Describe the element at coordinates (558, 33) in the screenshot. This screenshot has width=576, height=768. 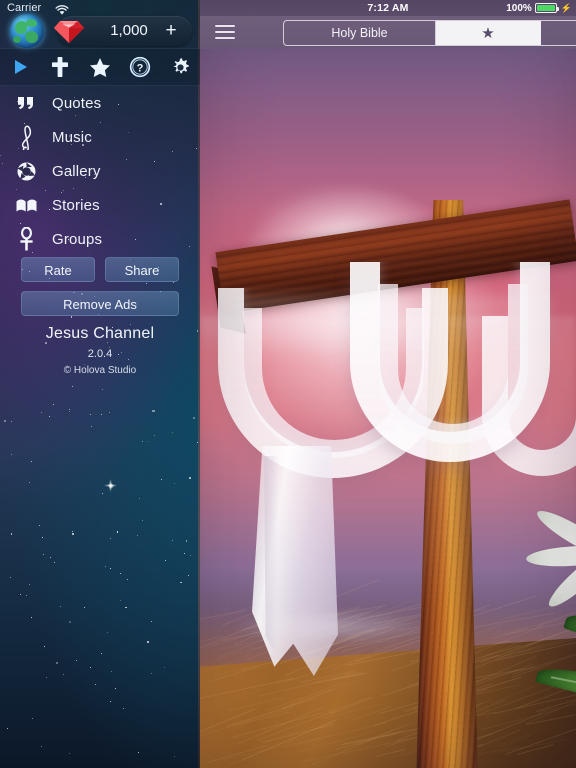
I see `tab-third` at that location.